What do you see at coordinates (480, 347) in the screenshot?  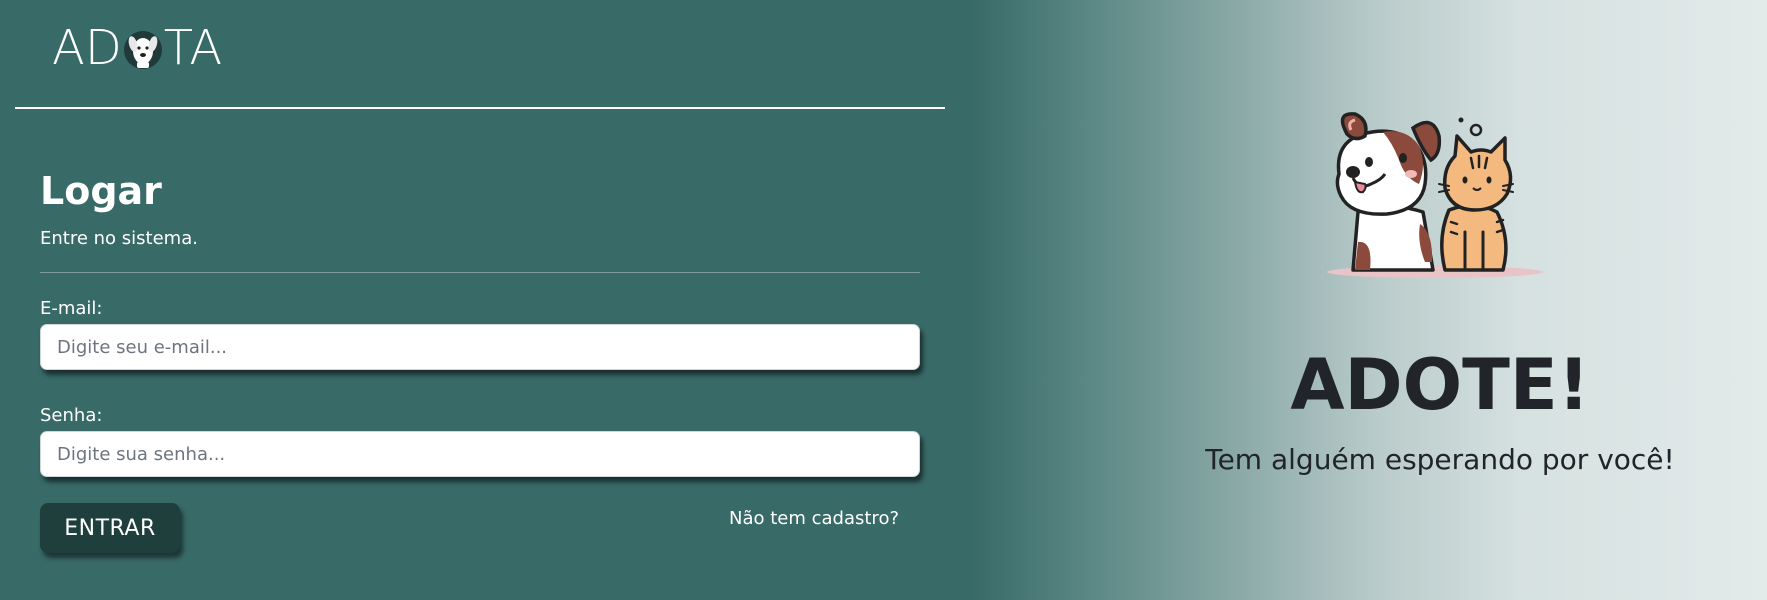 I see `email-field` at bounding box center [480, 347].